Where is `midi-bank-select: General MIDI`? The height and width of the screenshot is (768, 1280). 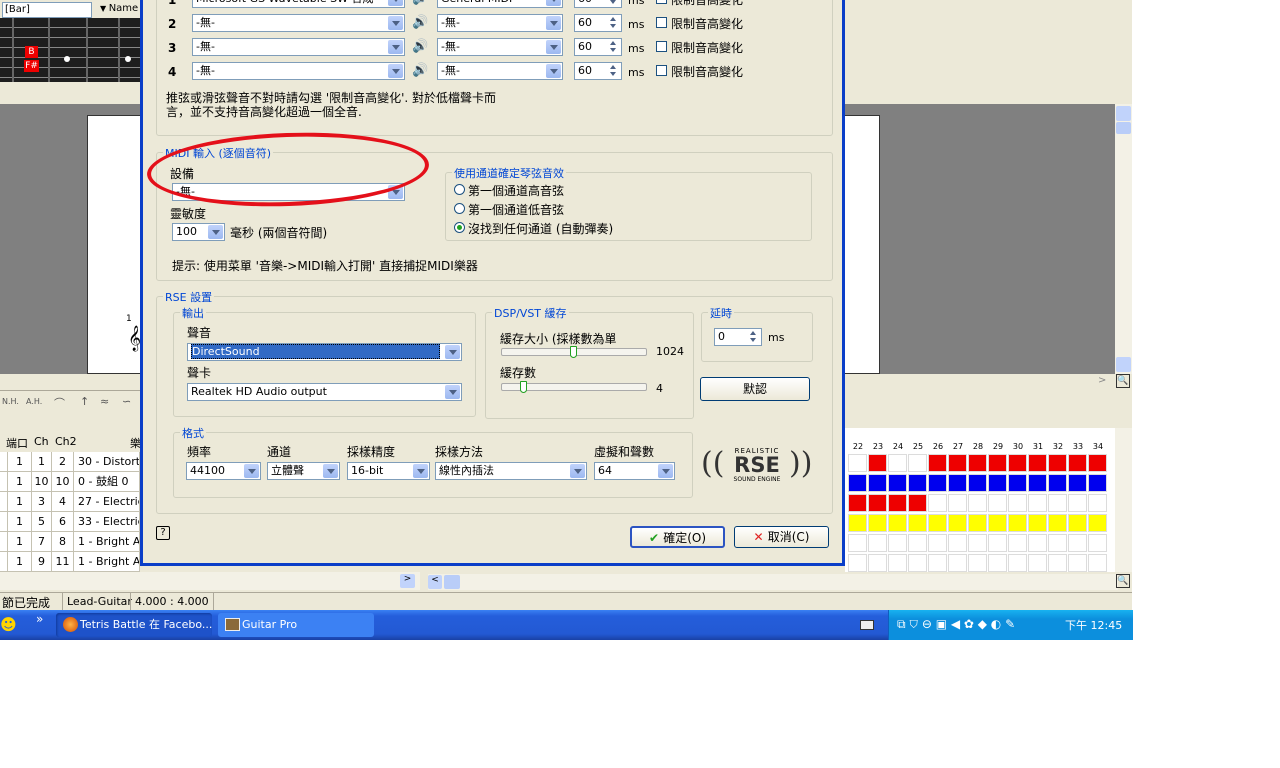 midi-bank-select: General MIDI is located at coordinates (500, 4).